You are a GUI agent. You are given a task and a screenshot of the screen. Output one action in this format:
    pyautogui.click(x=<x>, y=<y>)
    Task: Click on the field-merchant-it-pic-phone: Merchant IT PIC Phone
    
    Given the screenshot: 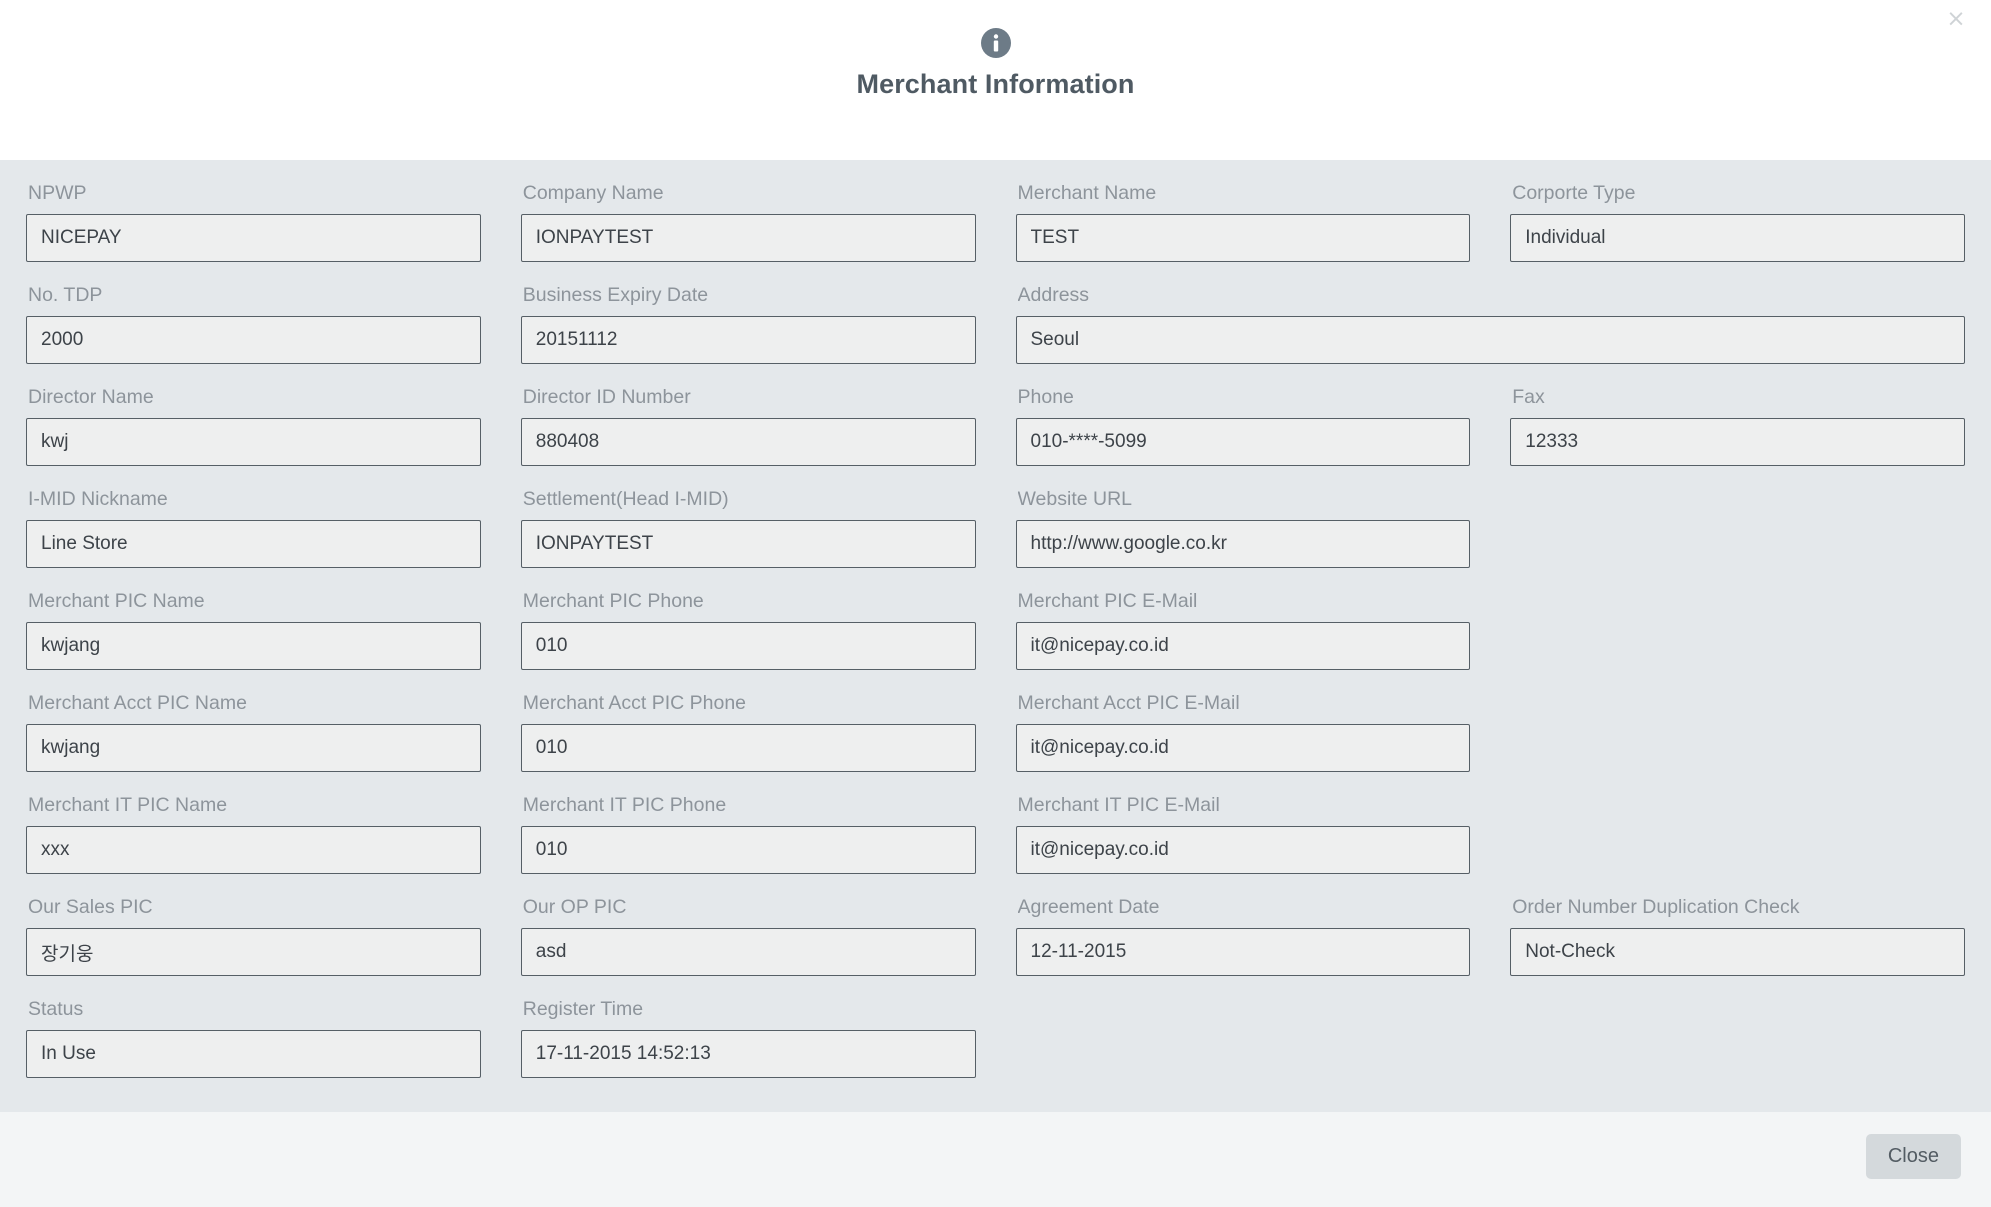 What is the action you would take?
    pyautogui.click(x=748, y=834)
    